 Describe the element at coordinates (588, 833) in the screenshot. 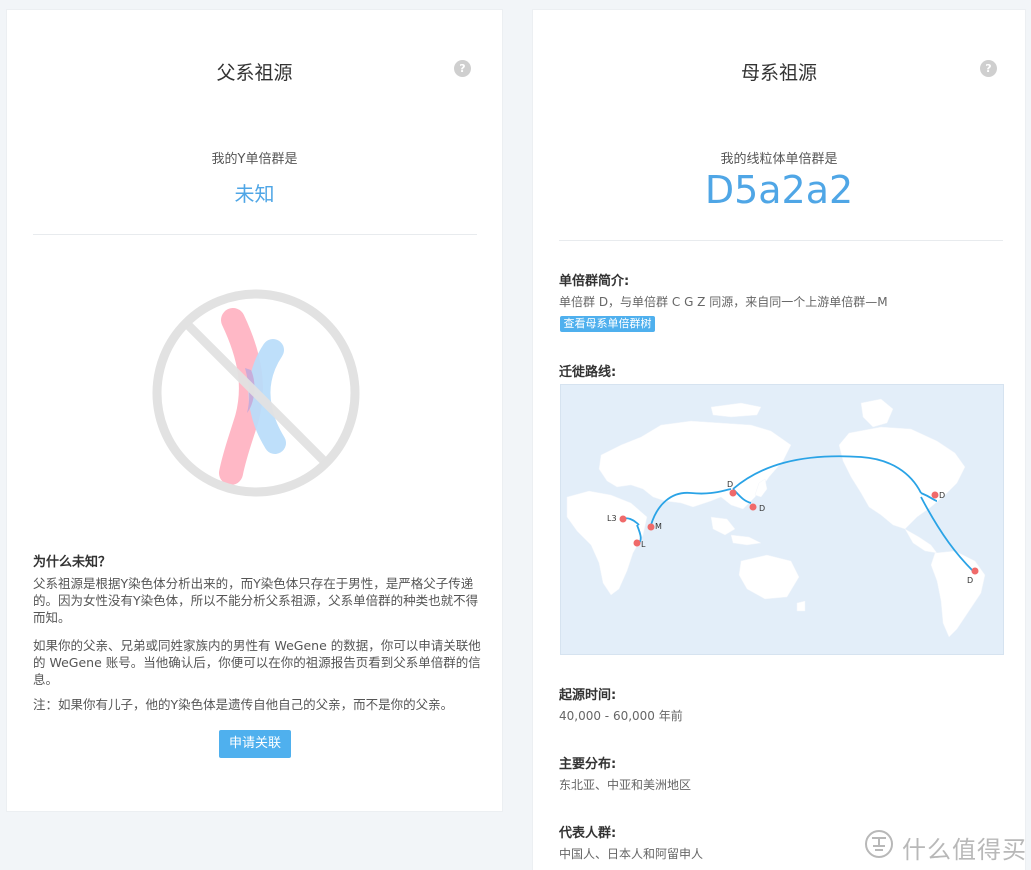

I see `population-heading: 代表人群:` at that location.